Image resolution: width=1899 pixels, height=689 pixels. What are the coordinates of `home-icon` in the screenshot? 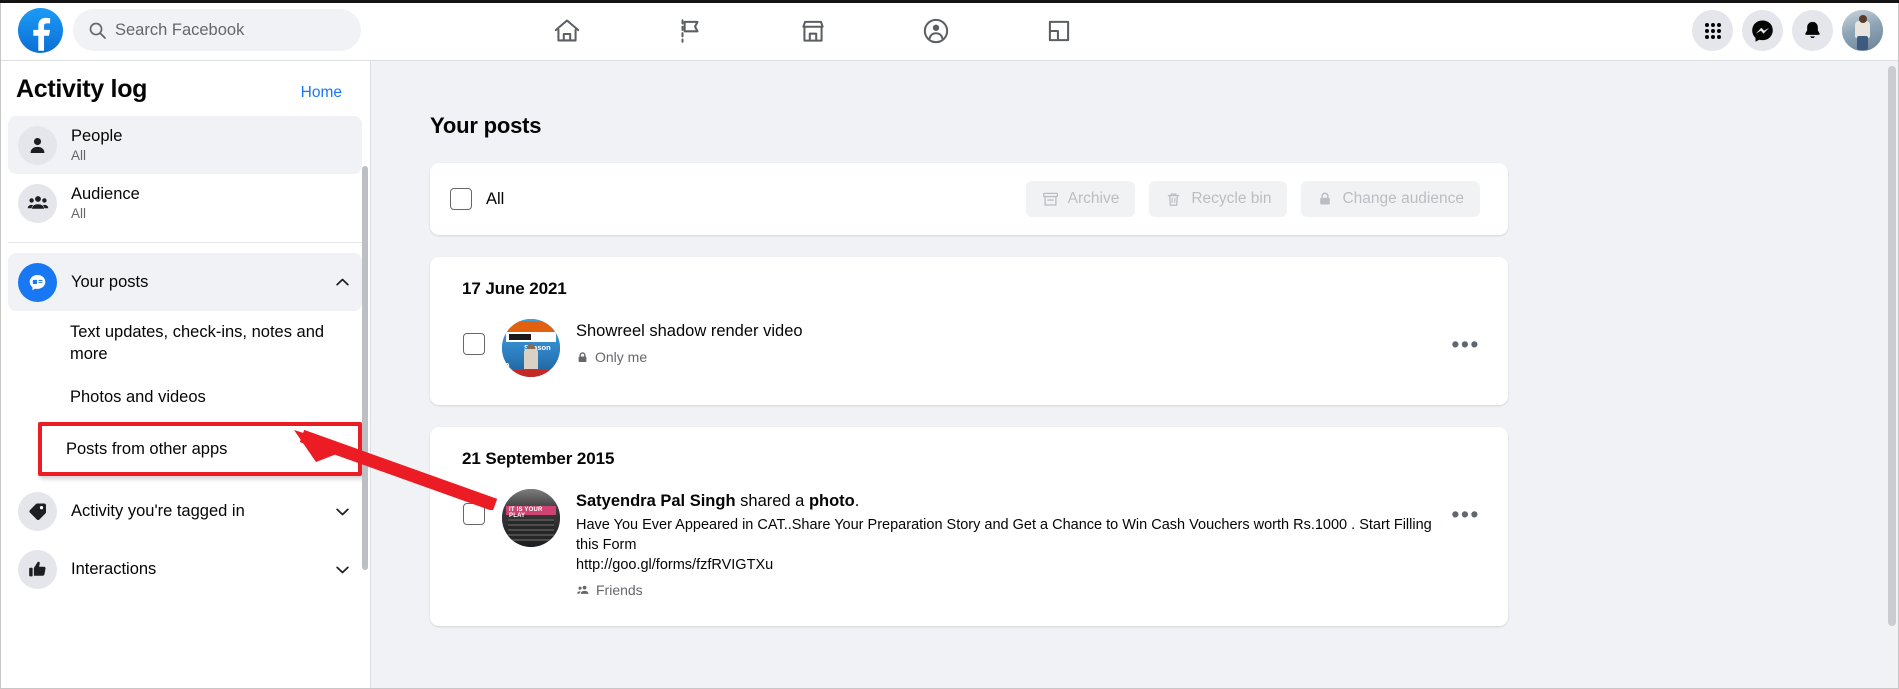 It's located at (567, 31).